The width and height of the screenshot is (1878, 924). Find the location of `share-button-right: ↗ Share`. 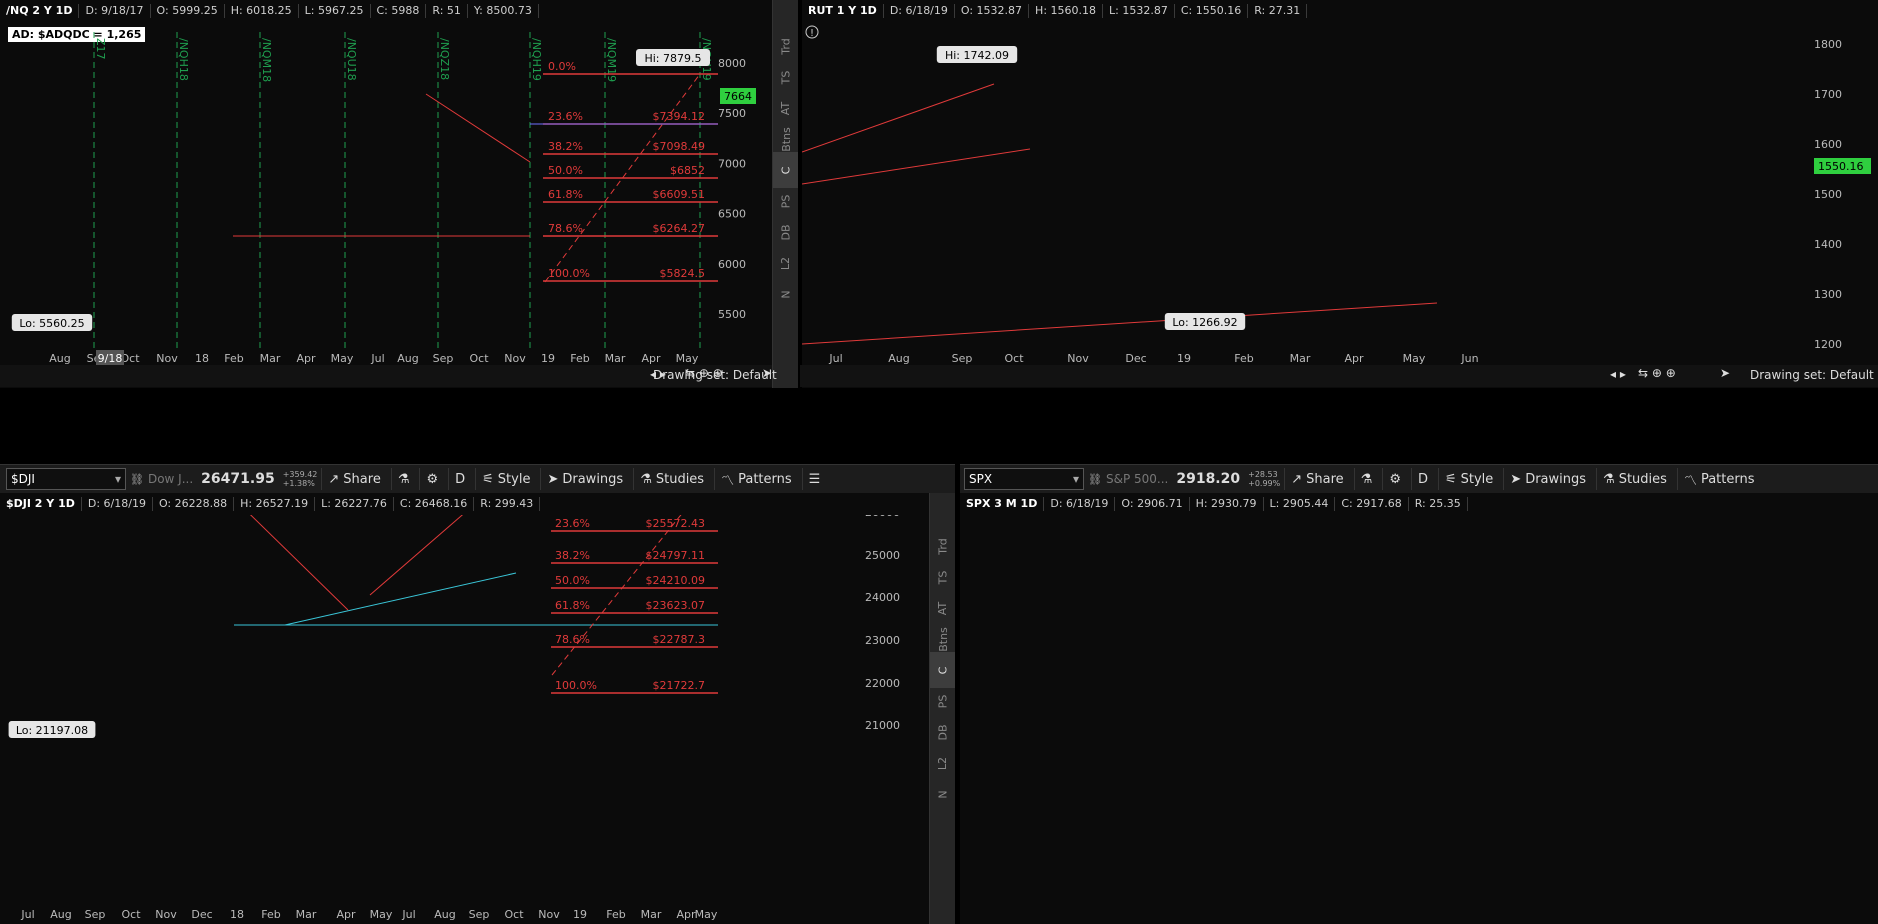

share-button-right: ↗ Share is located at coordinates (1316, 479).